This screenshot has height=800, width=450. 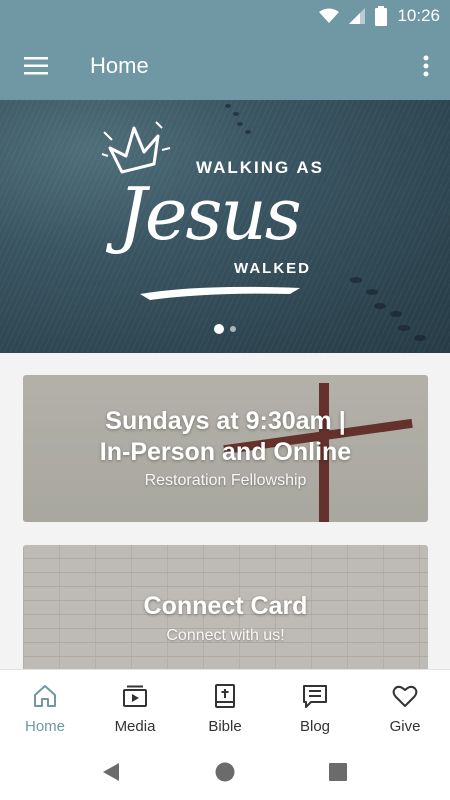 What do you see at coordinates (225, 329) in the screenshot?
I see `carousel-indicator` at bounding box center [225, 329].